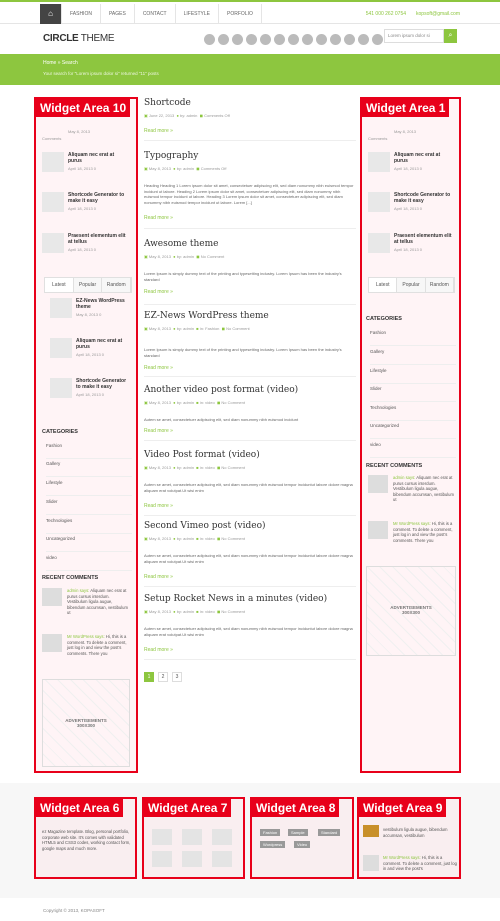 The image size is (500, 921). What do you see at coordinates (414, 36) in the screenshot?
I see `search-input: Lorem ipsum dolor si` at bounding box center [414, 36].